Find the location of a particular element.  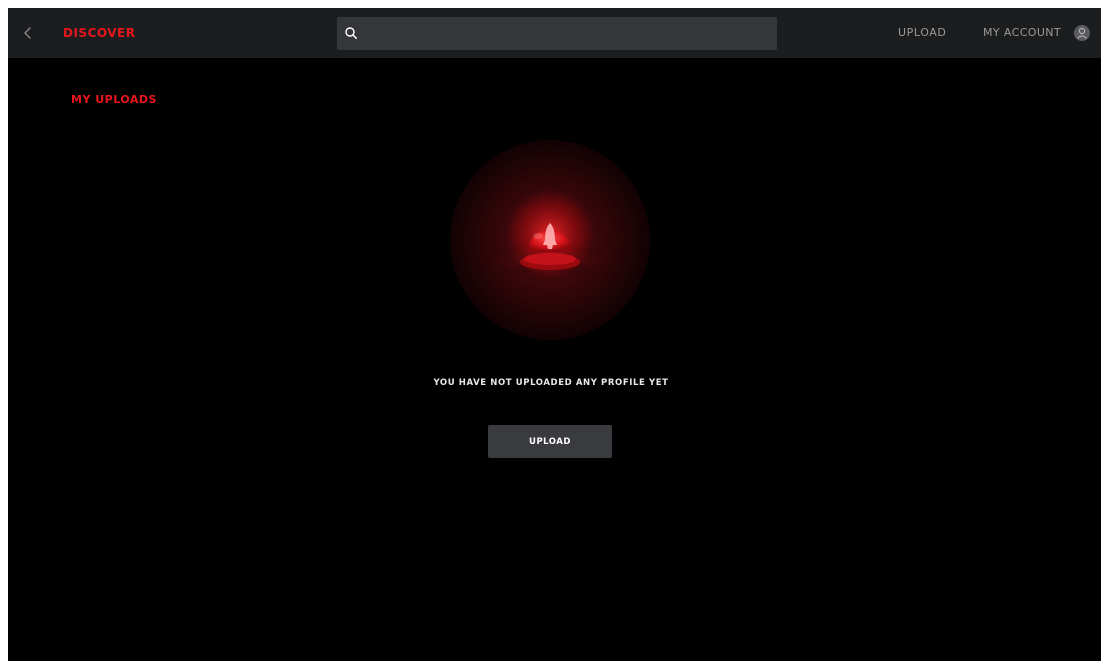

search-input is located at coordinates (567, 33).